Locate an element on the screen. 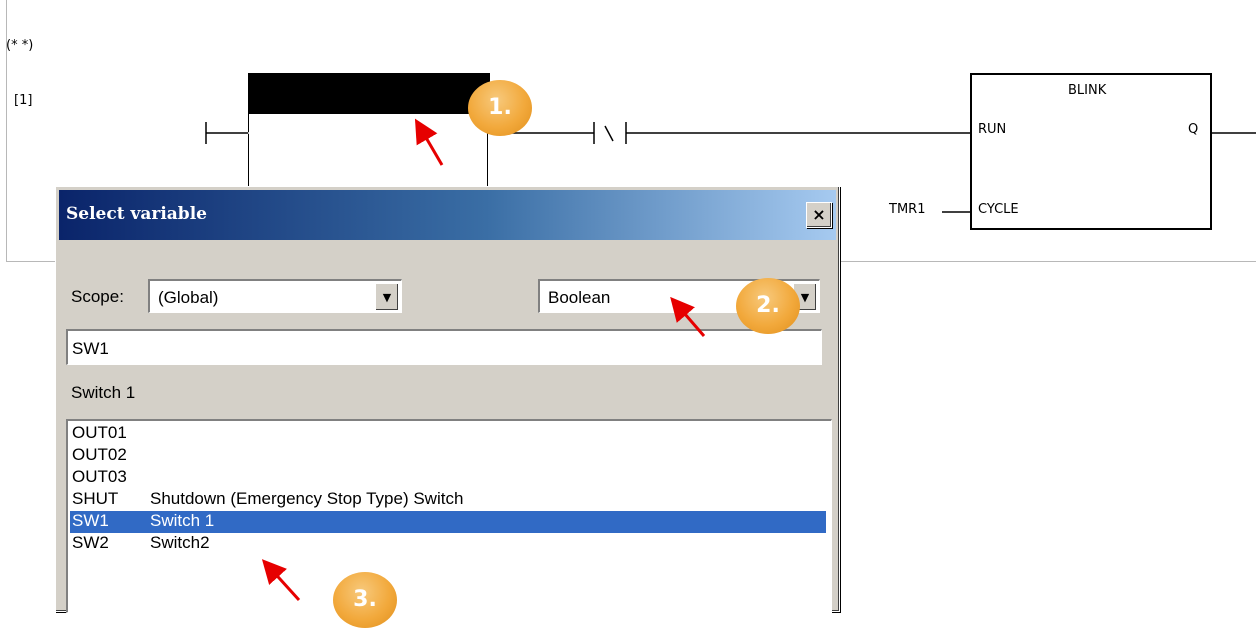 The width and height of the screenshot is (1256, 628). blink-function-block: BLINK RUN Q CYCLE is located at coordinates (1091, 151).